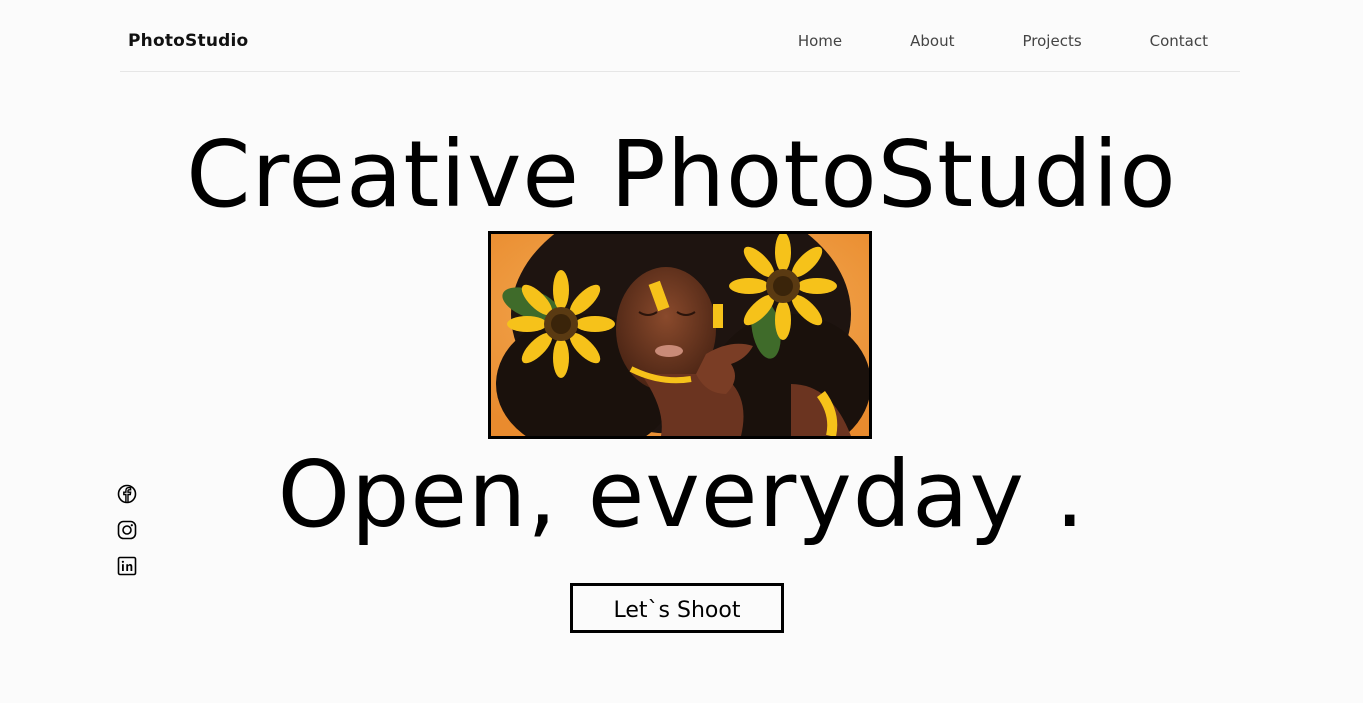 The width and height of the screenshot is (1363, 703). I want to click on hero-tagline: Open, everyday ., so click(681, 494).